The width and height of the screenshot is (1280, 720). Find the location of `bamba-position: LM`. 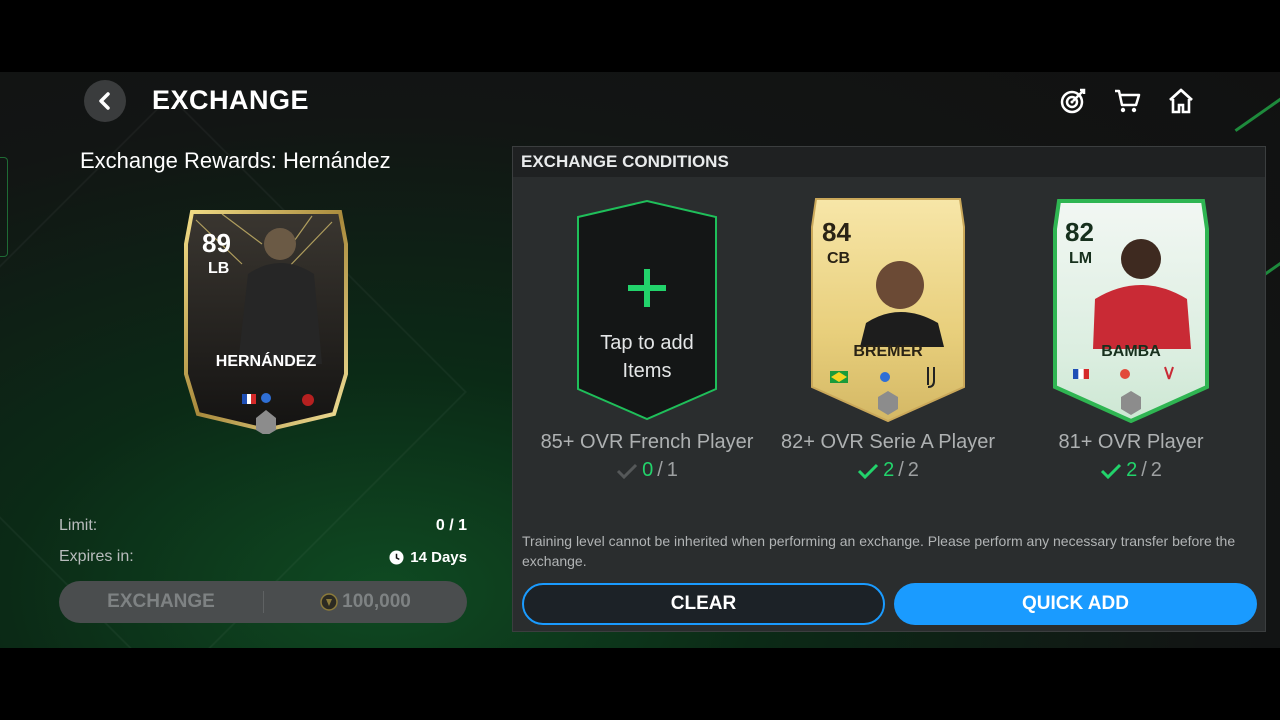

bamba-position: LM is located at coordinates (1081, 258).